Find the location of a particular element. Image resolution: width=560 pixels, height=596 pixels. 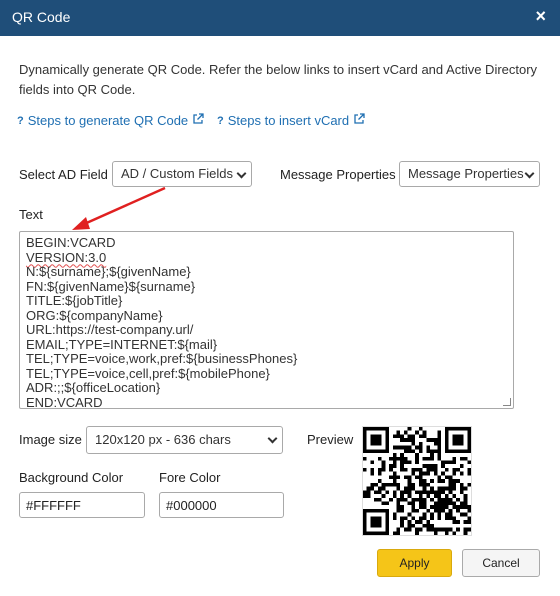

steps-generate-qr-link: ? Steps to generate QR Code is located at coordinates (110, 120).